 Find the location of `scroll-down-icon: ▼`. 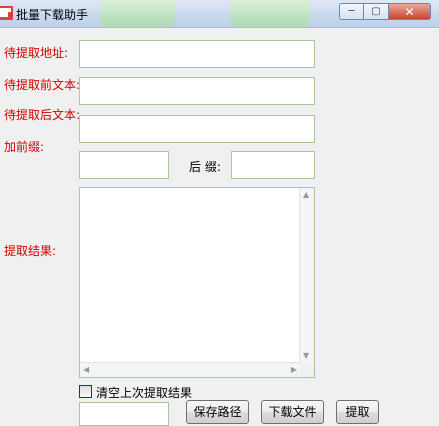

scroll-down-icon: ▼ is located at coordinates (306, 356).